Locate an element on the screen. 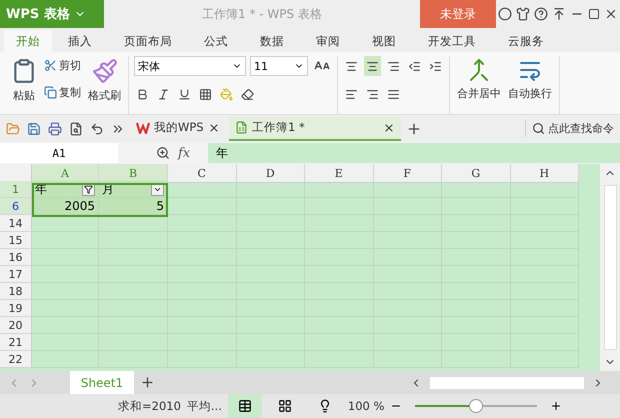 The image size is (620, 418). search-icon is located at coordinates (538, 128).